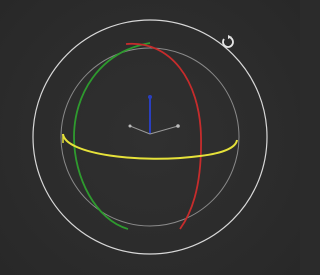 This screenshot has height=275, width=320. Describe the element at coordinates (130, 126) in the screenshot. I see `center-axis-left-dot` at that location.